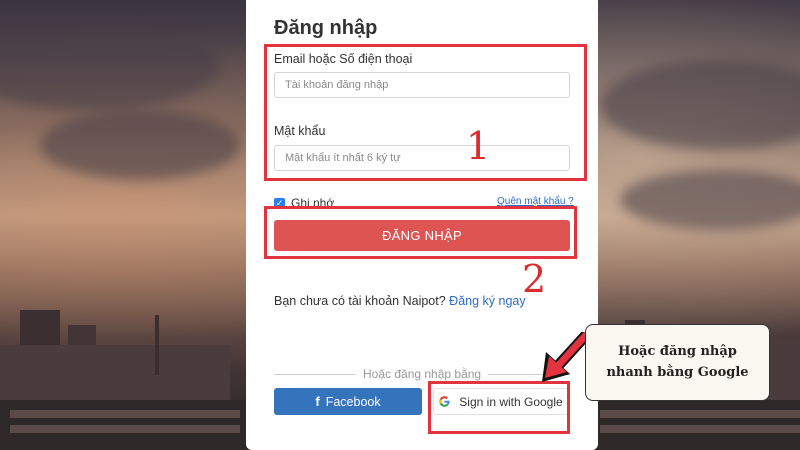 This screenshot has height=450, width=800. What do you see at coordinates (478, 146) in the screenshot?
I see `step-number-1: 1` at bounding box center [478, 146].